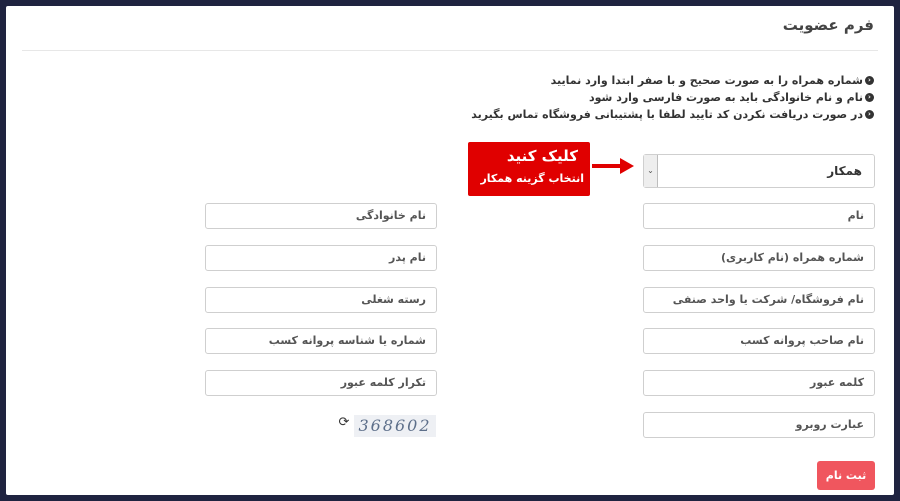 This screenshot has height=501, width=900. What do you see at coordinates (846, 475) in the screenshot?
I see `register-button: ثبت نام` at bounding box center [846, 475].